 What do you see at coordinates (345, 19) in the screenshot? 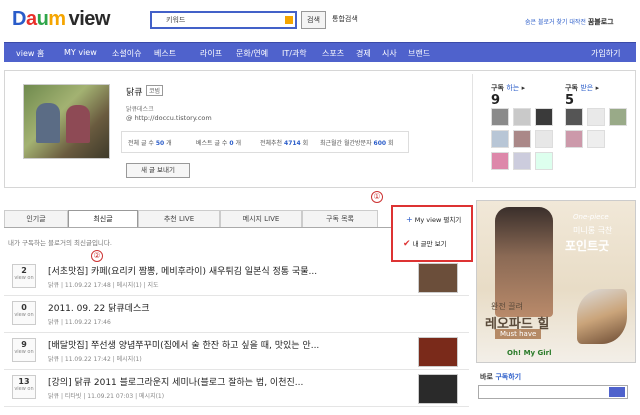
I see `unified-search-link: 통합검색` at bounding box center [345, 19].